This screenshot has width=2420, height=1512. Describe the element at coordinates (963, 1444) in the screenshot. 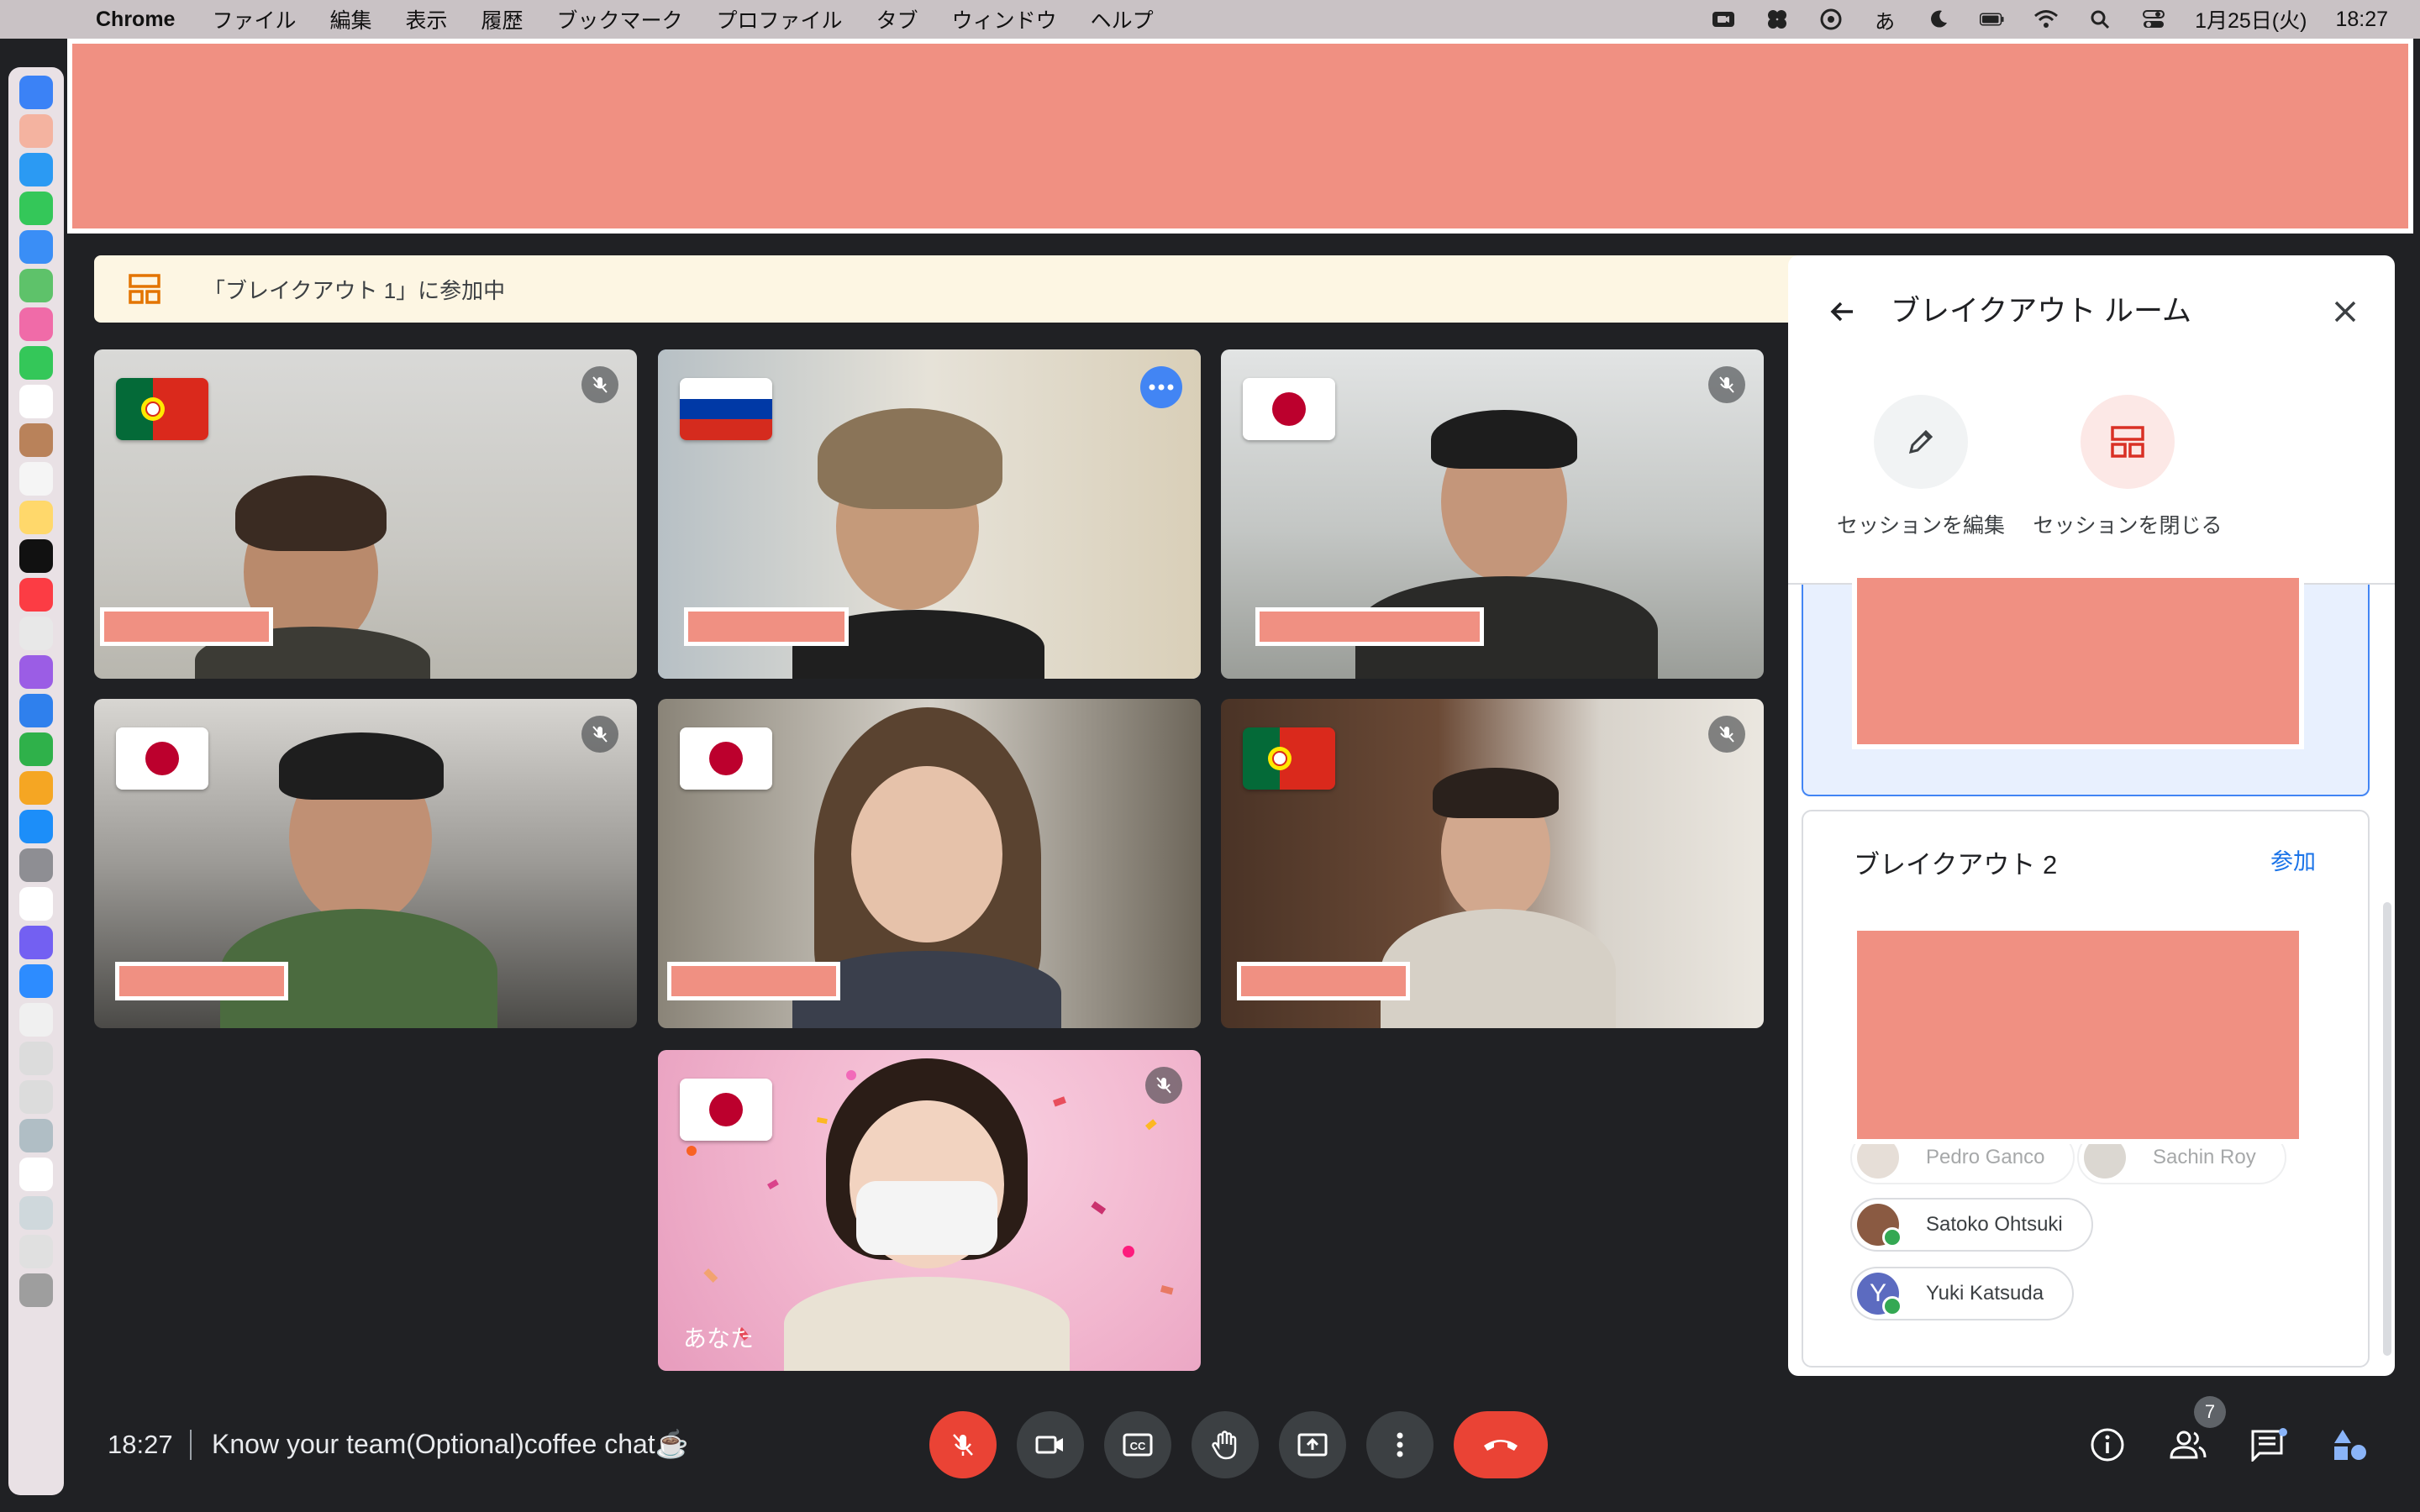

I see `microphone-toggle-button` at that location.